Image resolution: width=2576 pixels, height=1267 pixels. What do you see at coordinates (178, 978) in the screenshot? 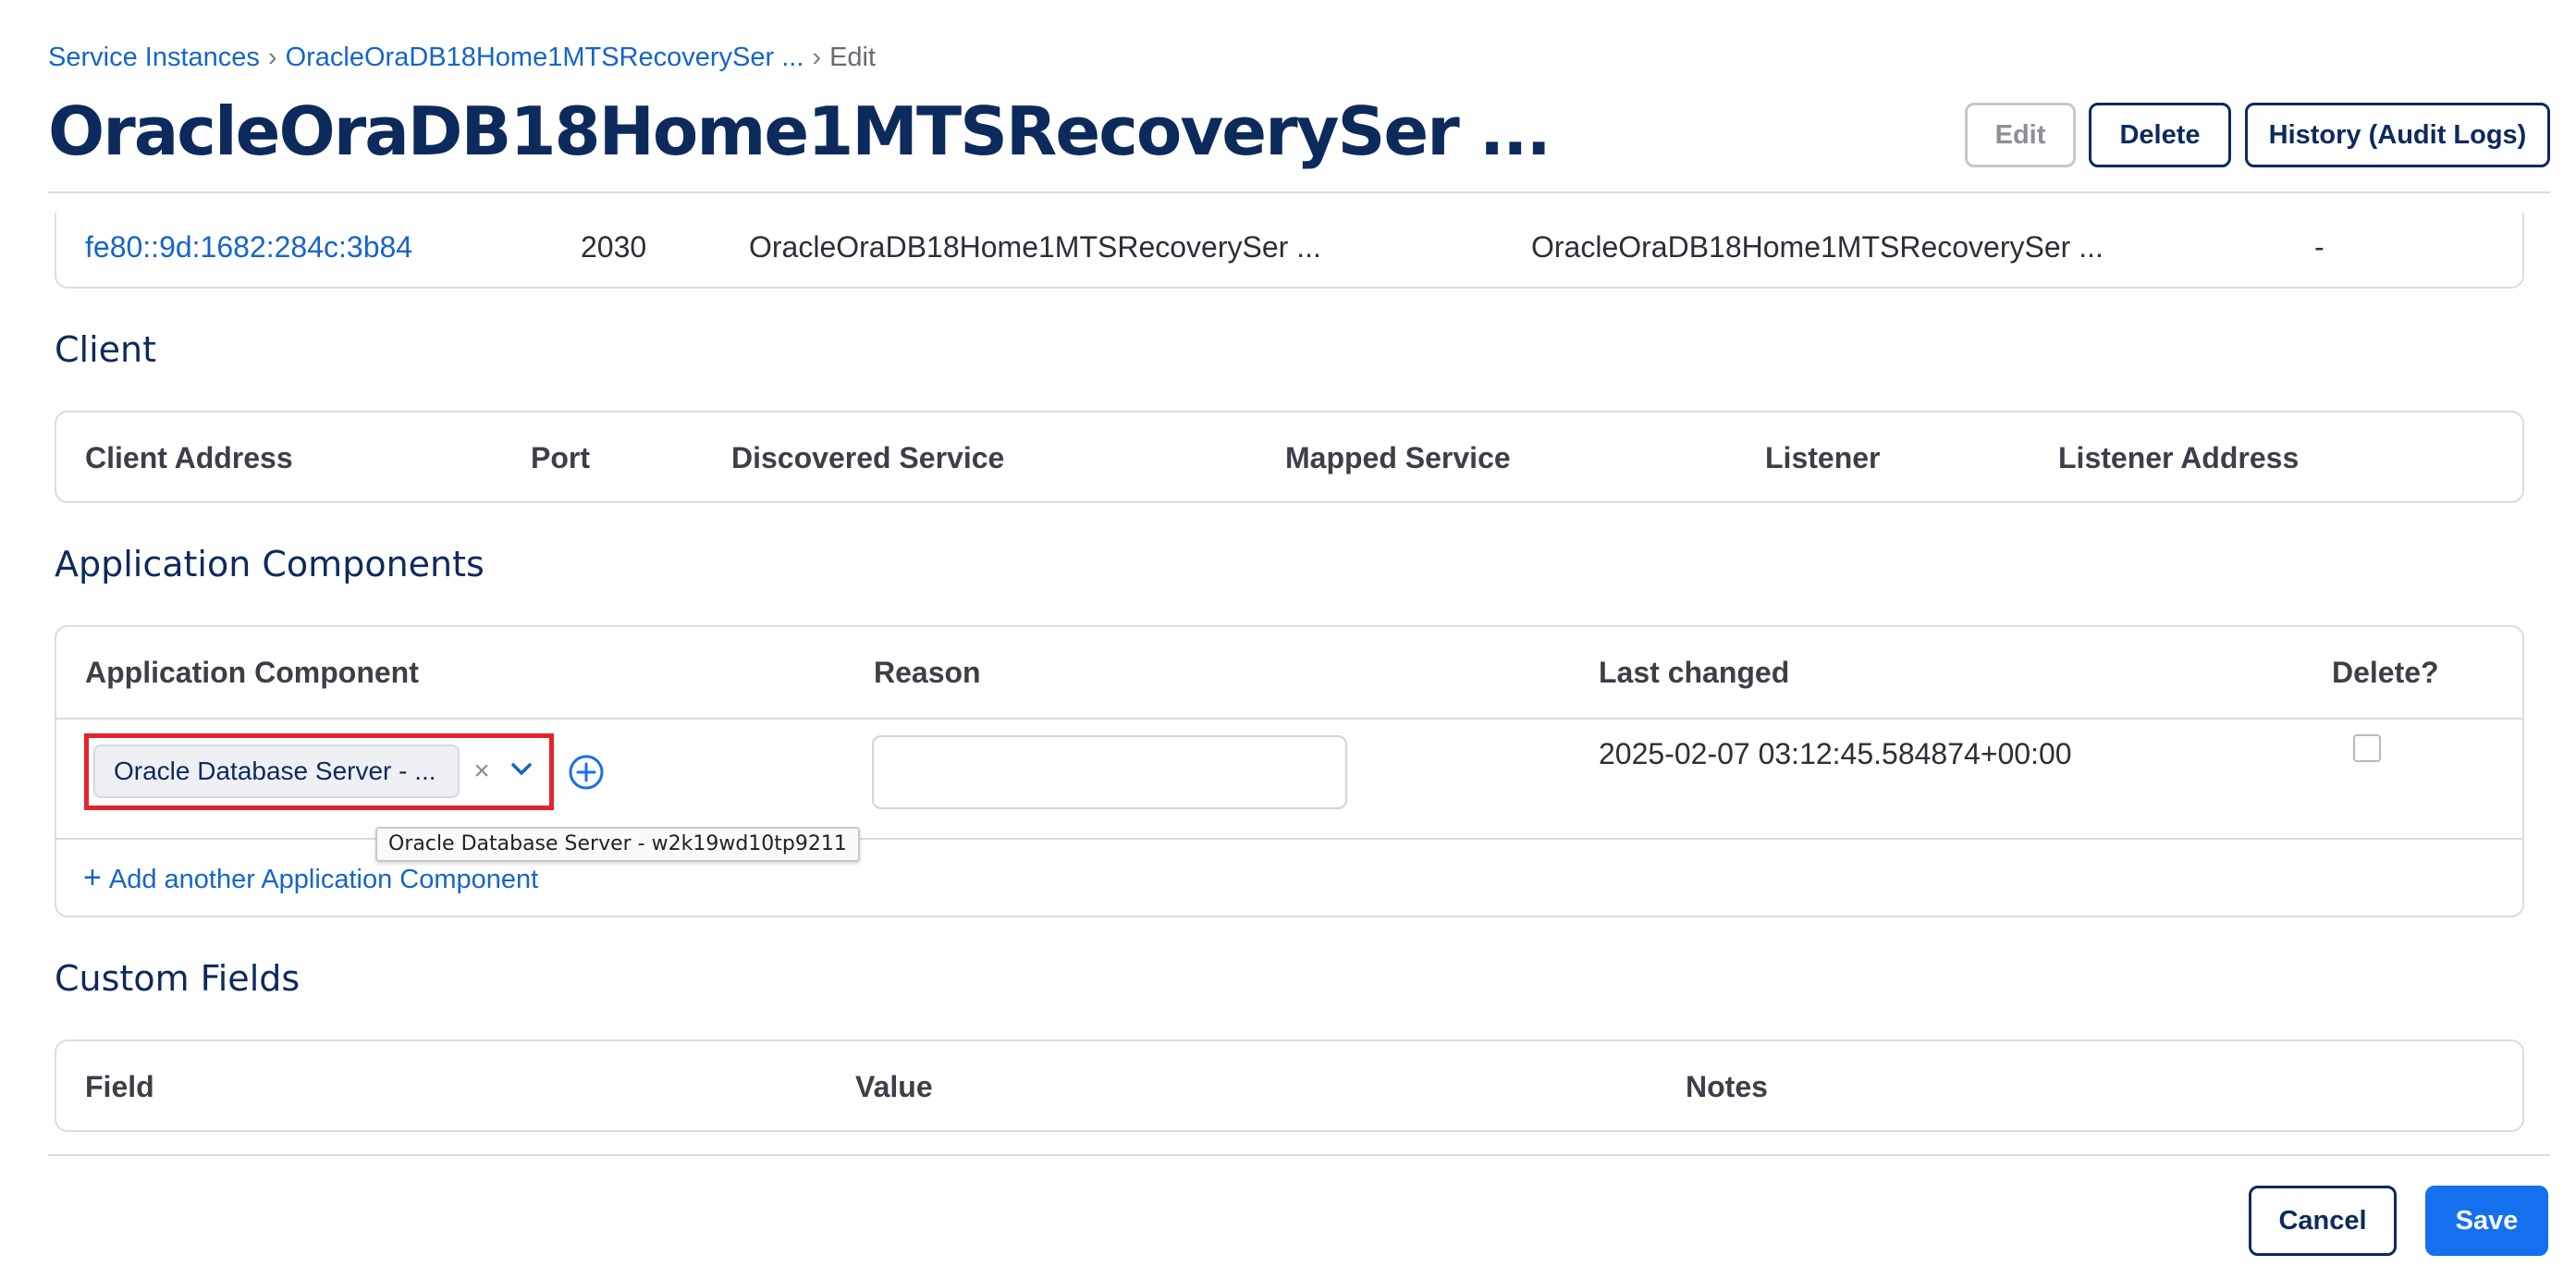
I see `custom-fields-section-title: Custom Fields` at bounding box center [178, 978].